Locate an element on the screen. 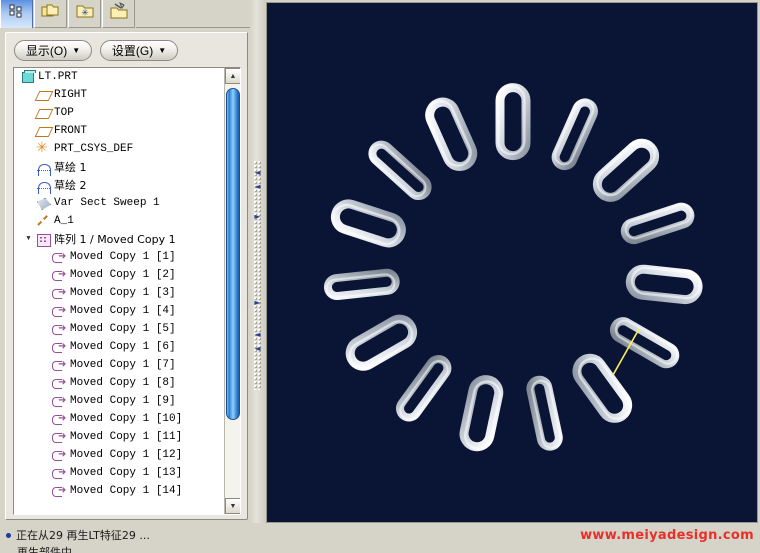 The image size is (760, 553). scroll-down-button: ▼ is located at coordinates (232, 506).